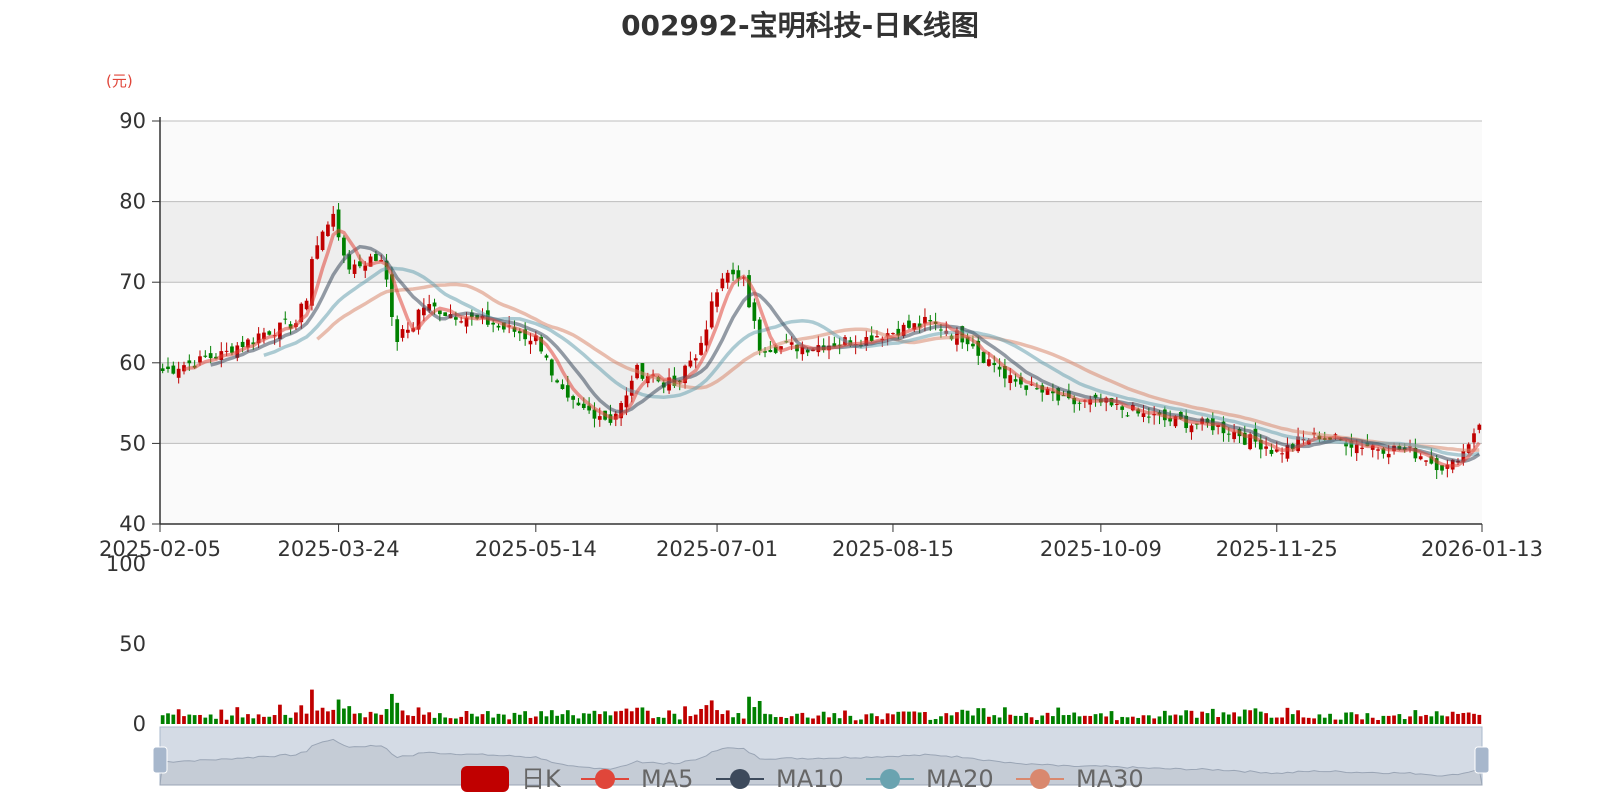  I want to click on y-tick-label: 90, so click(132, 121).